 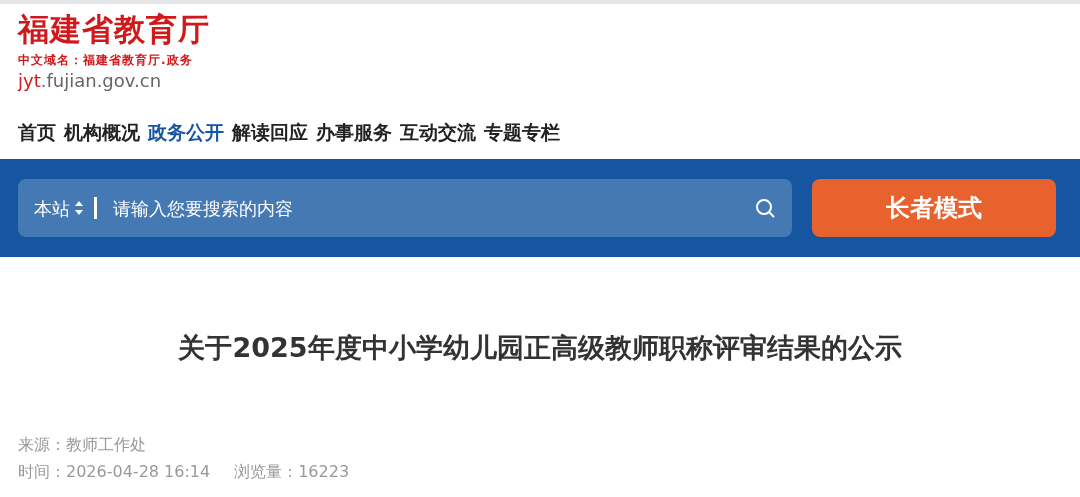 What do you see at coordinates (105, 60) in the screenshot?
I see `domain-name: 中文域名：福建省教育厅.政务` at bounding box center [105, 60].